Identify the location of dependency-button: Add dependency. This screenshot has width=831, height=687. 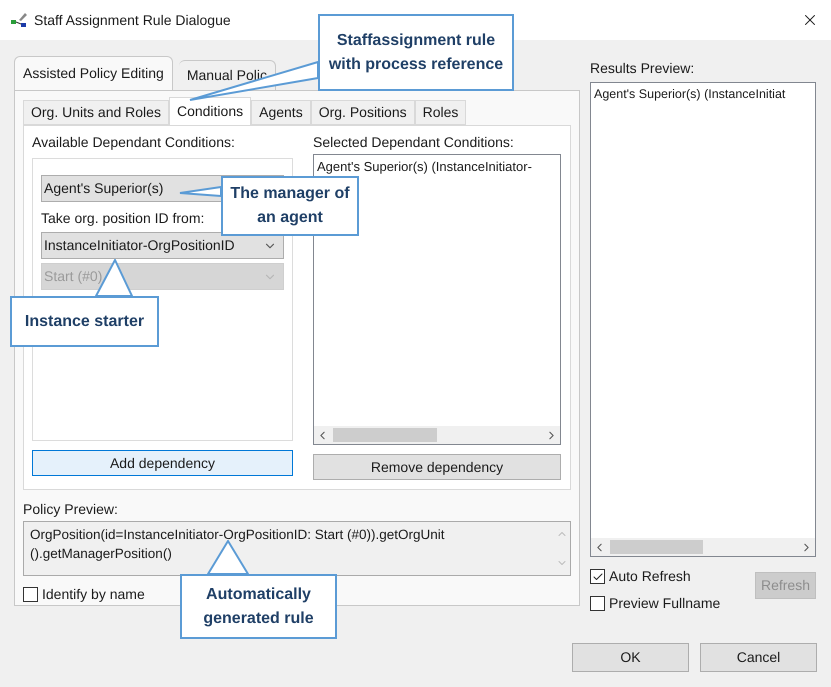
(162, 463).